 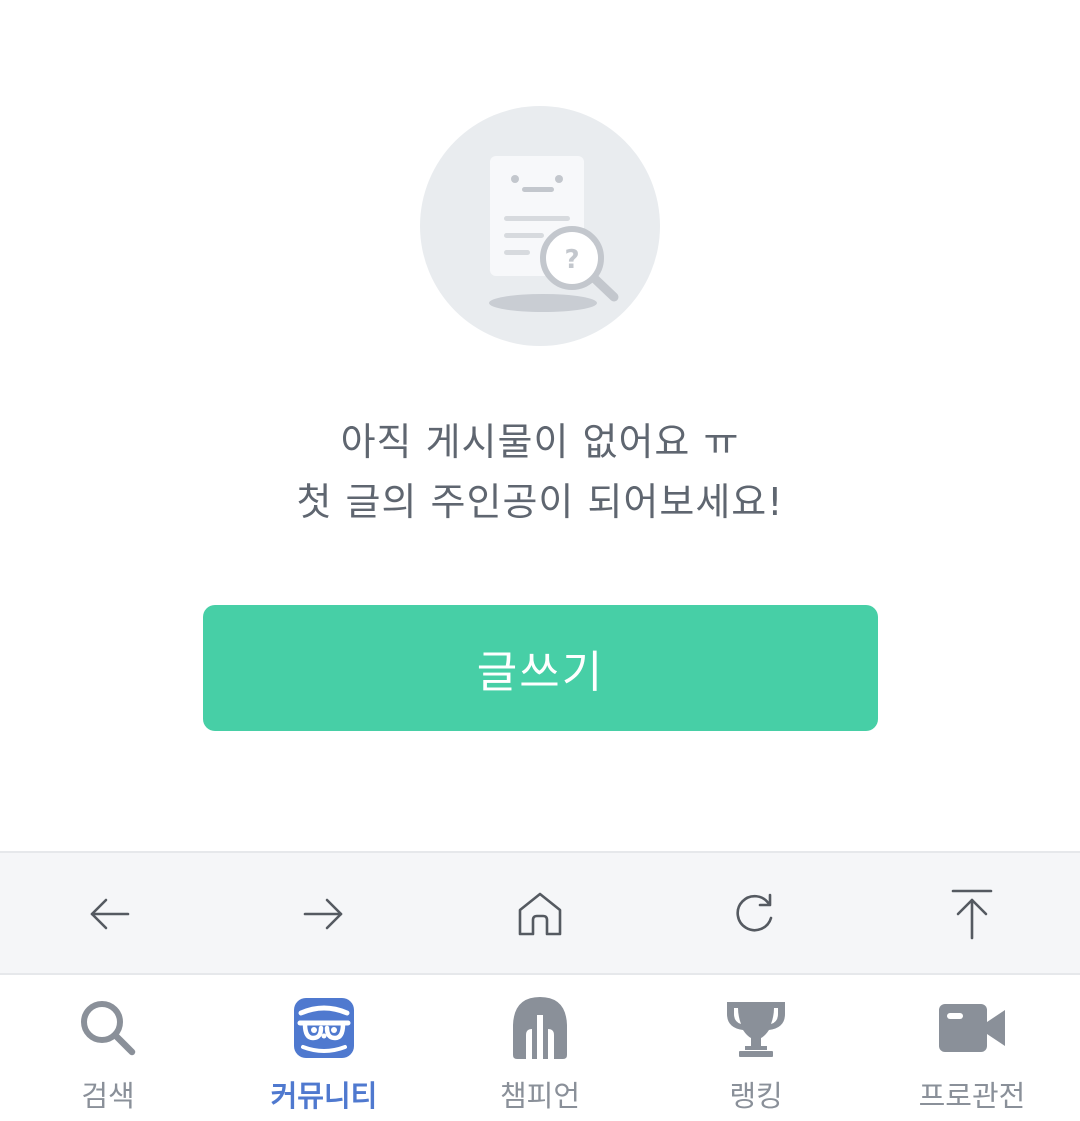 I want to click on browser-toolbar, so click(x=540, y=913).